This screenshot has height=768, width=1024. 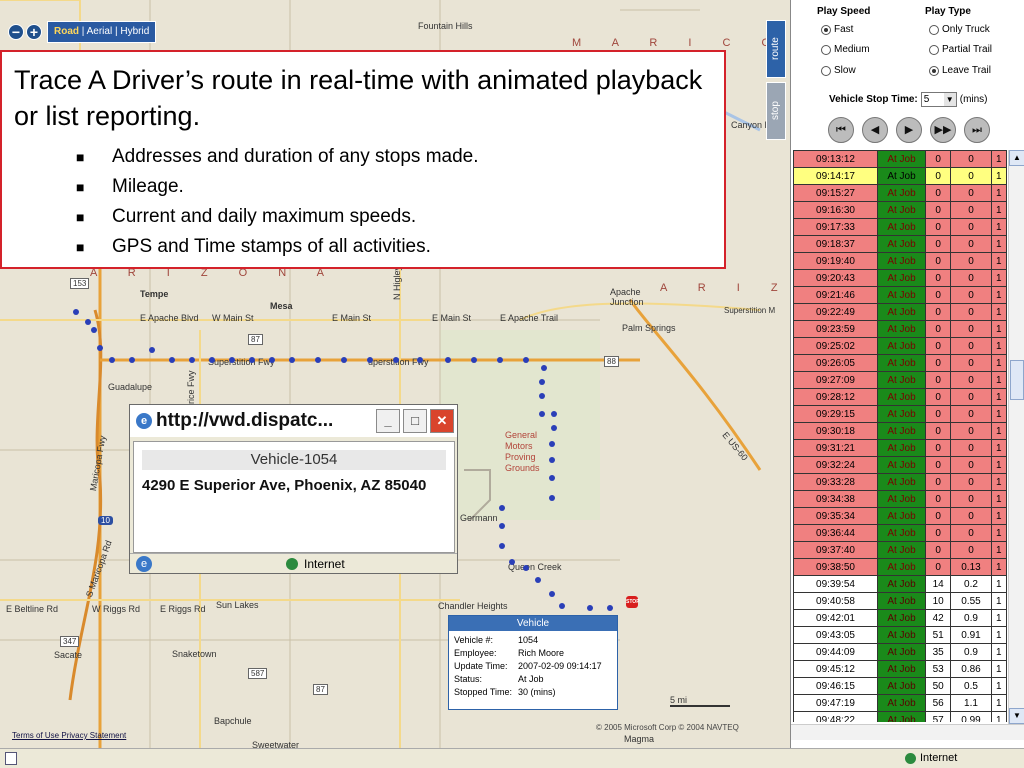 What do you see at coordinates (533, 623) in the screenshot?
I see `vehicle-info-header: Vehicle` at bounding box center [533, 623].